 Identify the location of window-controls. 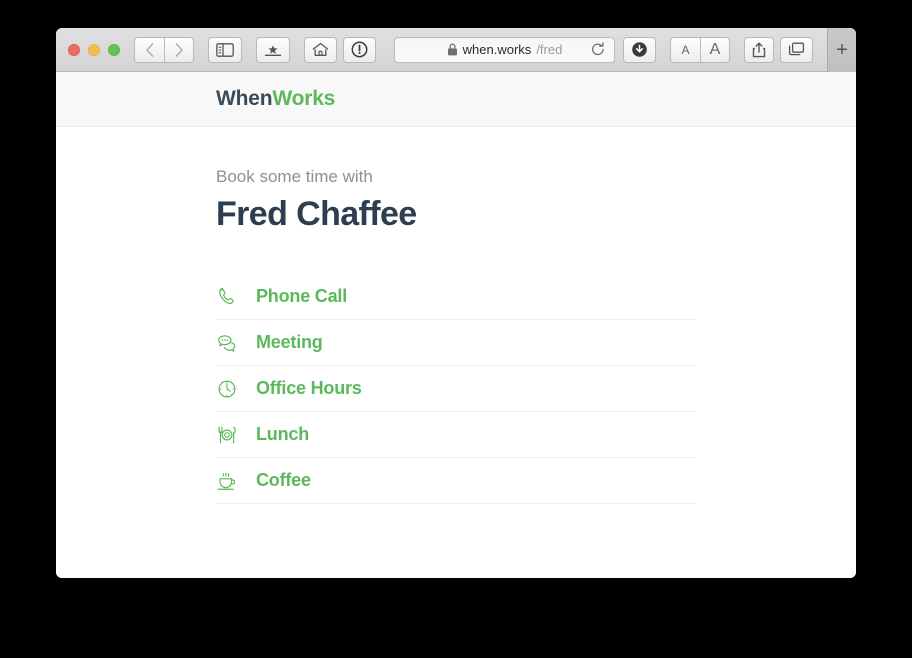
(92, 49).